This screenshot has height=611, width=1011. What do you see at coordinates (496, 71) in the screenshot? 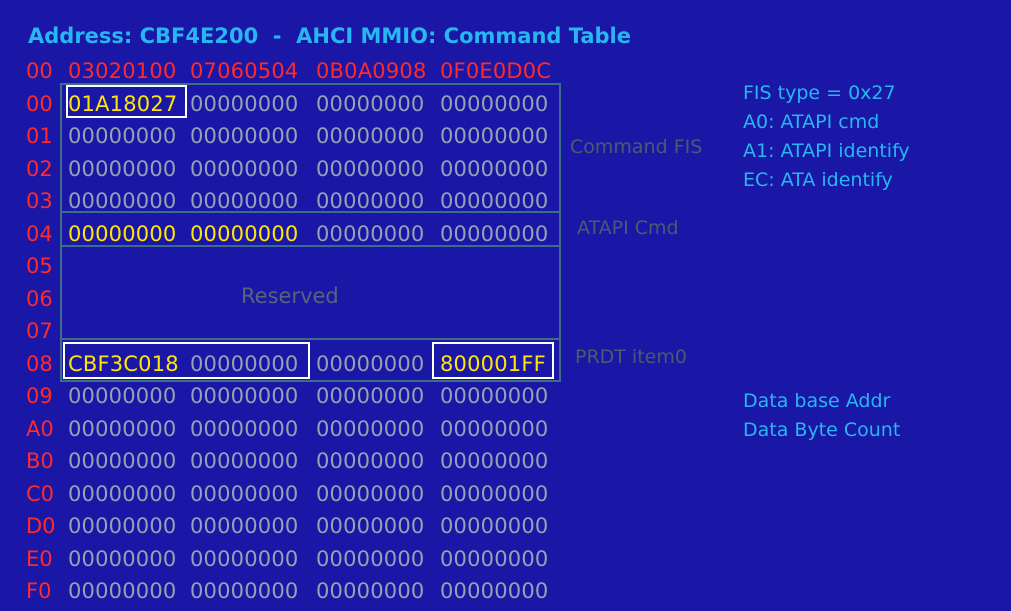
I see `column-header: 0F0E0D0C` at bounding box center [496, 71].